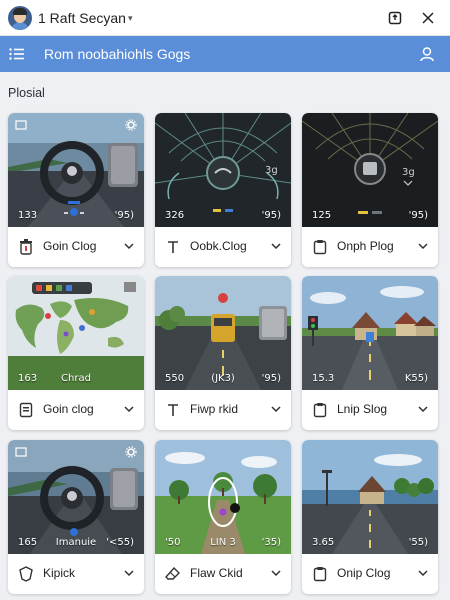 This screenshot has height=600, width=450. I want to click on card-footer: Flaw Ckid, so click(223, 574).